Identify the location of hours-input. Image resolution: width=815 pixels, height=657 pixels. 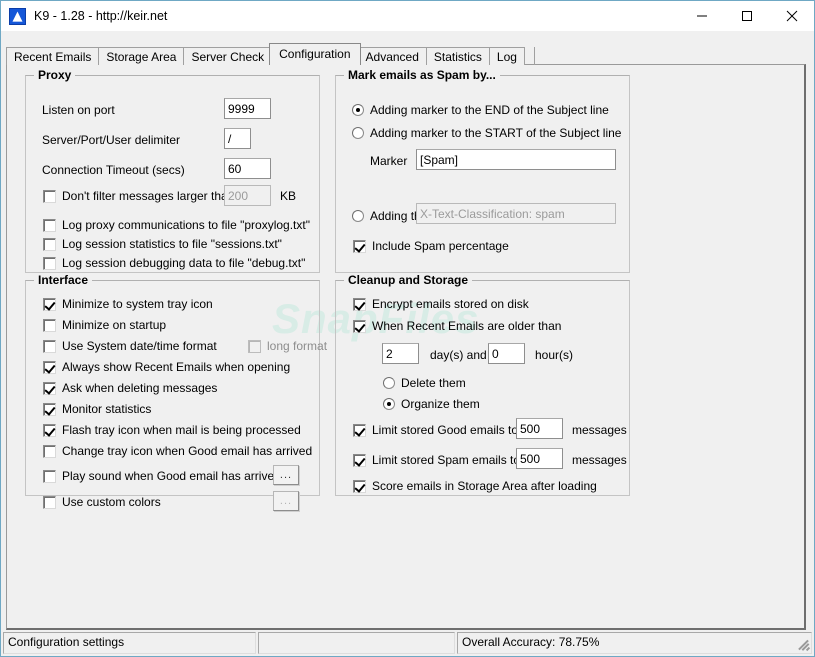
(506, 353).